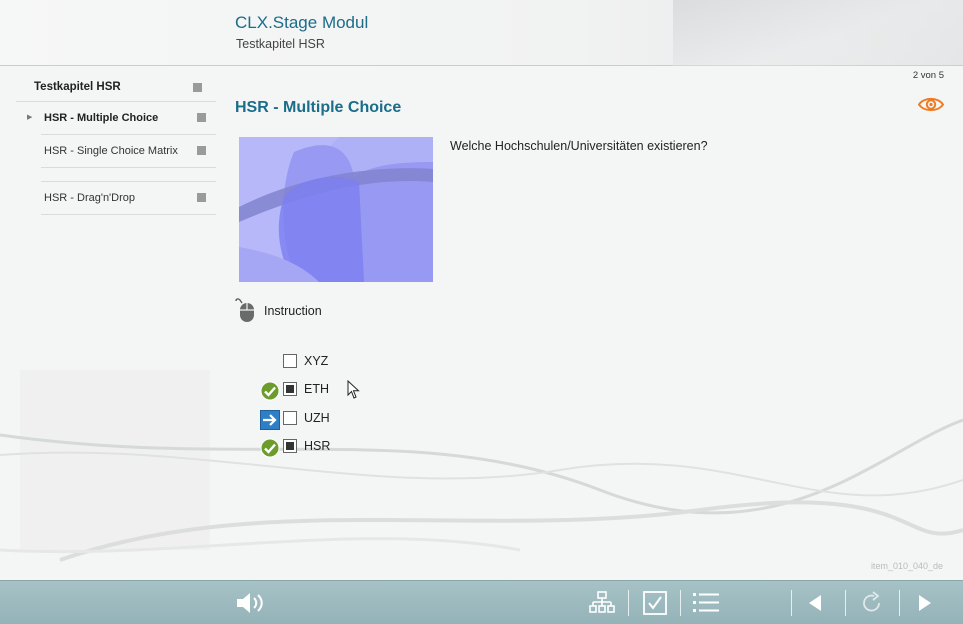  I want to click on answer-option-hsr: HSR, so click(358, 447).